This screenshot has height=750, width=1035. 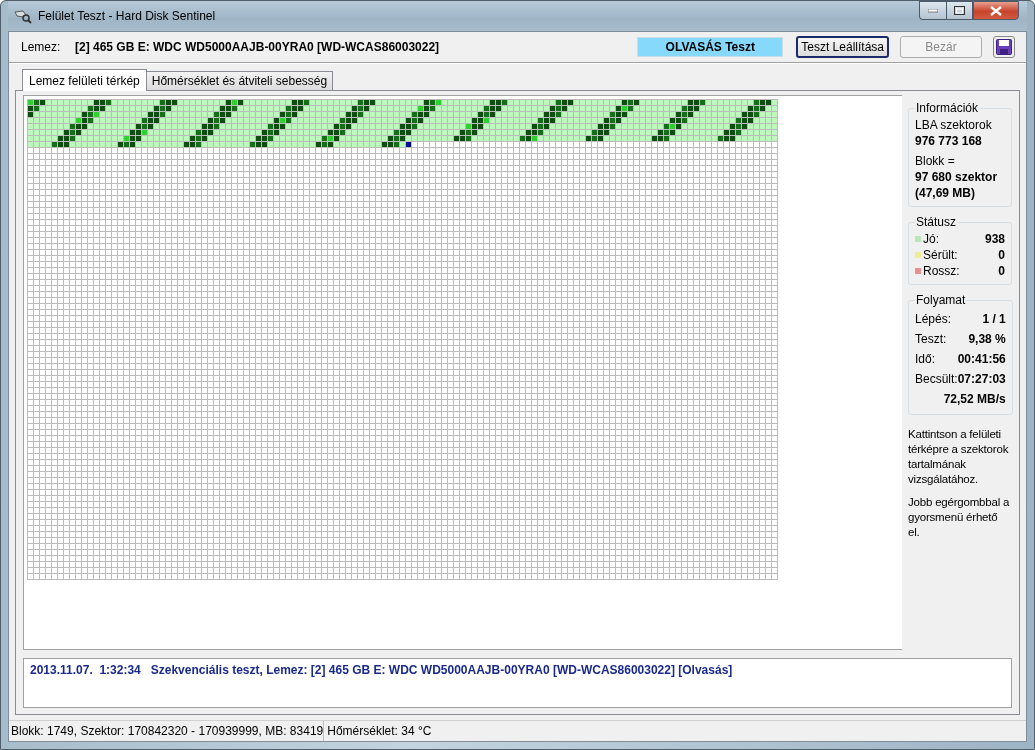 I want to click on info-value: (47,69 MB), so click(x=946, y=193).